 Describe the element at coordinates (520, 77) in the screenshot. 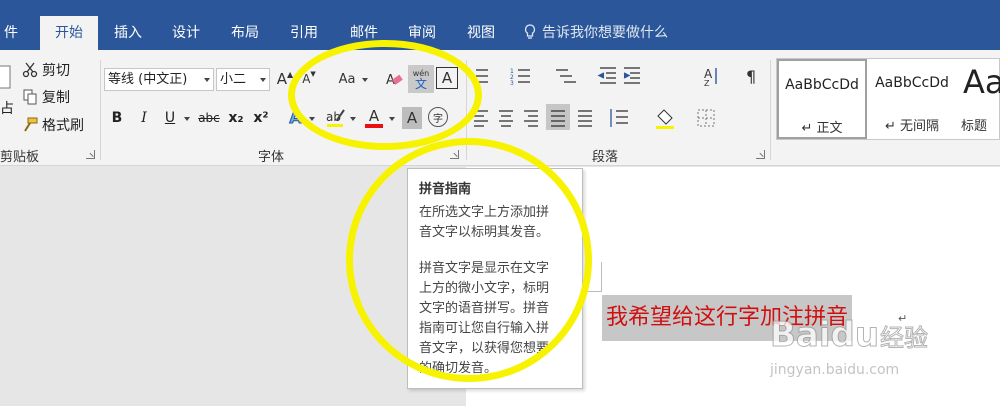

I see `numbering-icon: 123` at that location.